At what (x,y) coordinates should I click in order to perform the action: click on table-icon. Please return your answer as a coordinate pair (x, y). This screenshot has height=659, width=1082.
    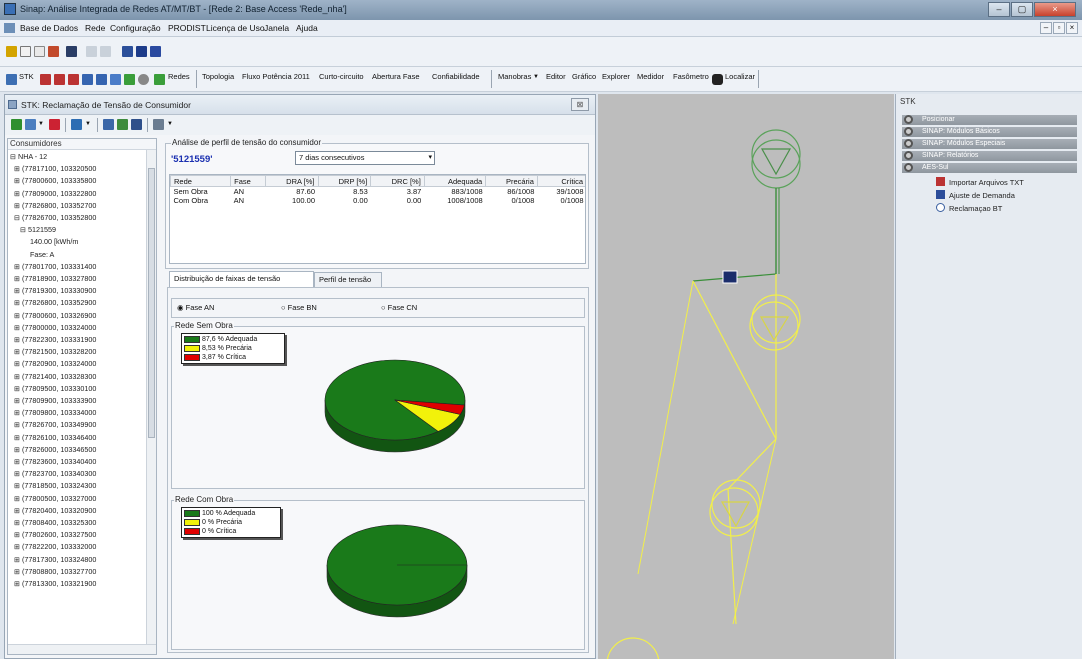
    Looking at the image, I should click on (141, 51).